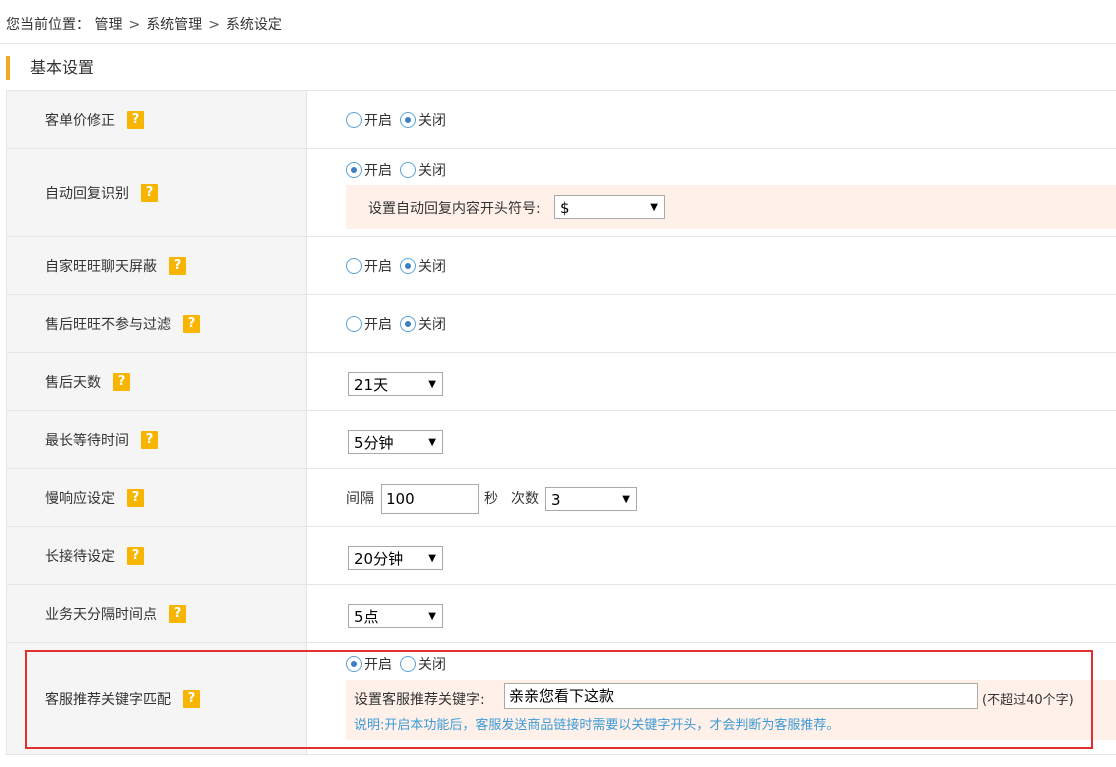 This screenshot has height=767, width=1116. Describe the element at coordinates (80, 120) in the screenshot. I see `setting-label: 客单价修正` at that location.